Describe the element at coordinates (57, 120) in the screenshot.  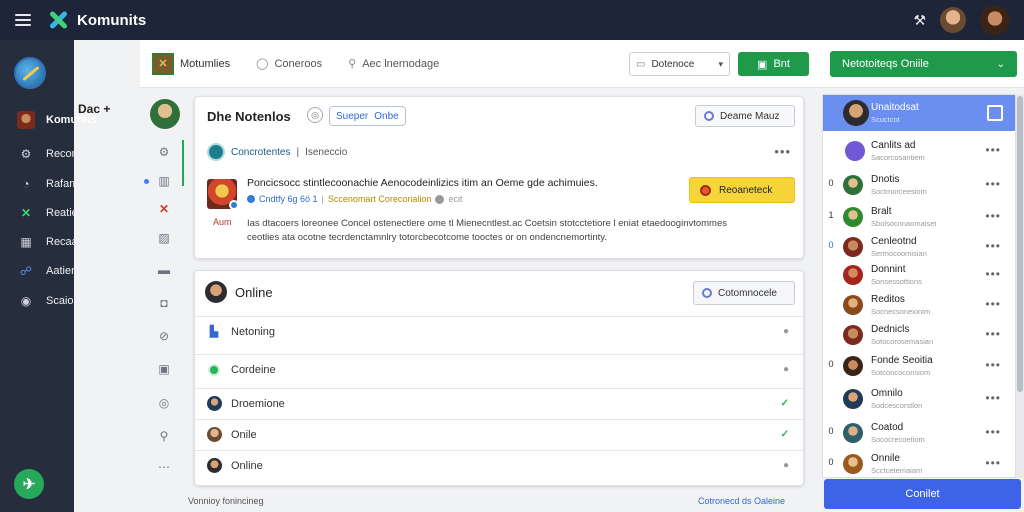
I see `sidebar-item-komunits: Komunits` at that location.